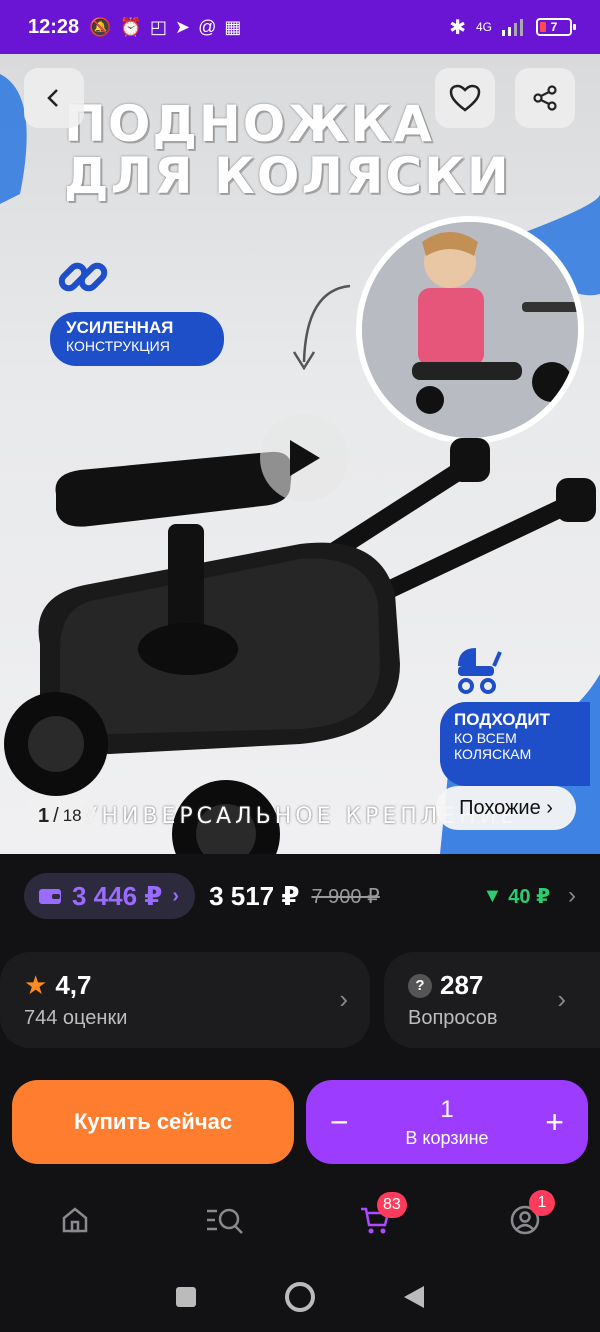  Describe the element at coordinates (233, 26) in the screenshot. I see `app-icon: ▦` at that location.